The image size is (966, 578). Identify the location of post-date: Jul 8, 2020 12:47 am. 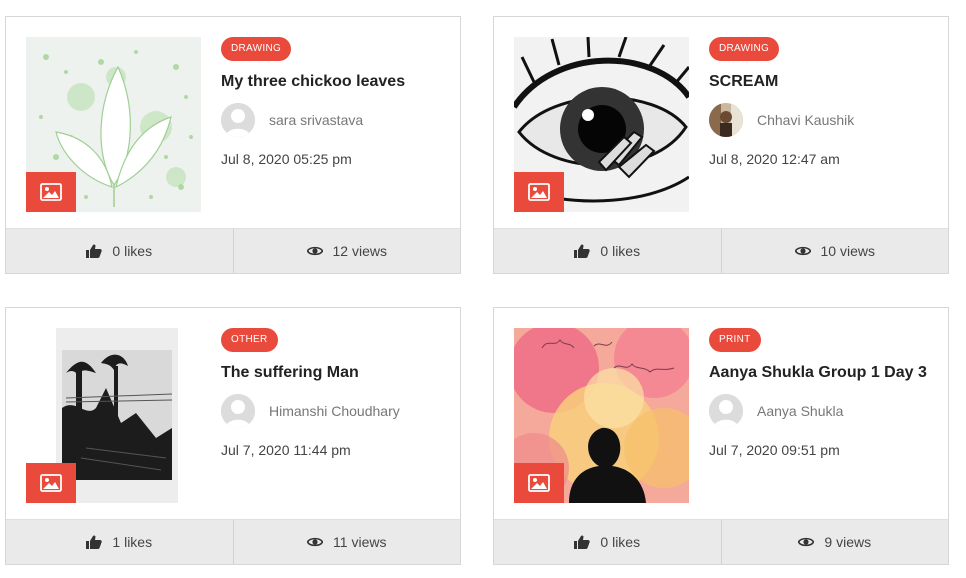
(774, 159).